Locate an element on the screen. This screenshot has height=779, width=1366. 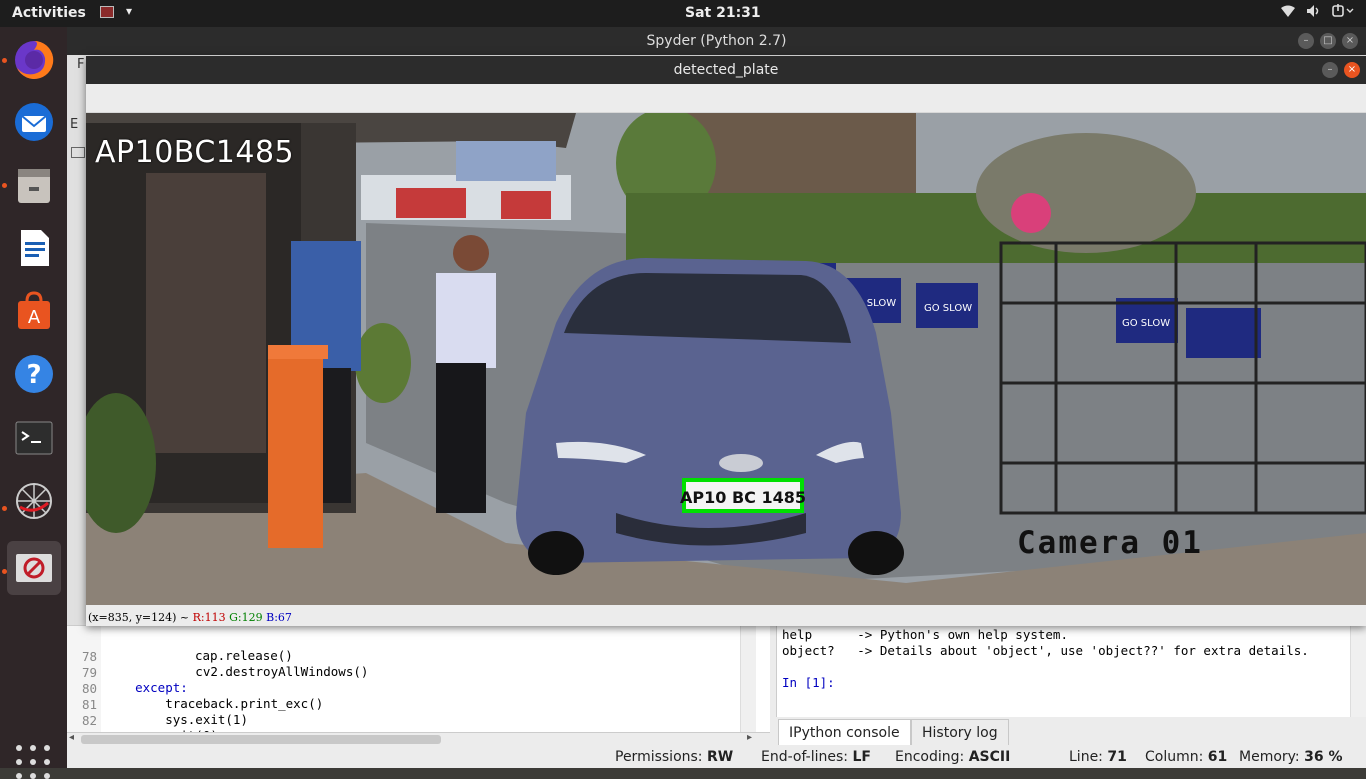
editor-line: 82 sys.exit(0) is located at coordinates (149, 728).